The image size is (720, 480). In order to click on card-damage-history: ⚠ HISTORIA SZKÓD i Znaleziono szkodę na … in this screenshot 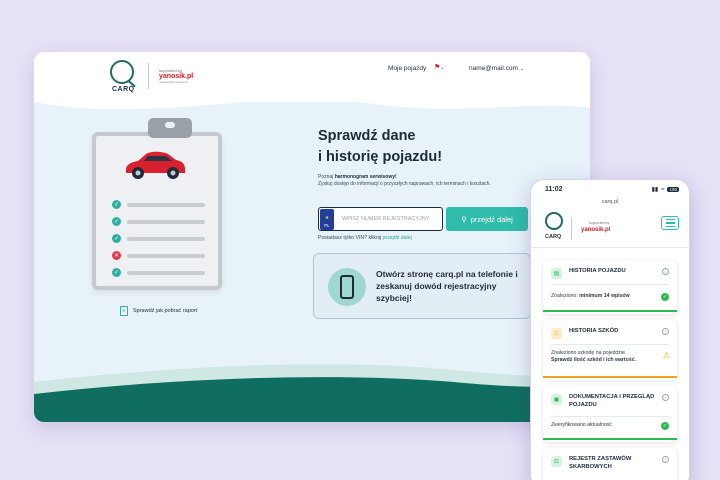, I will do `click(610, 350)`.